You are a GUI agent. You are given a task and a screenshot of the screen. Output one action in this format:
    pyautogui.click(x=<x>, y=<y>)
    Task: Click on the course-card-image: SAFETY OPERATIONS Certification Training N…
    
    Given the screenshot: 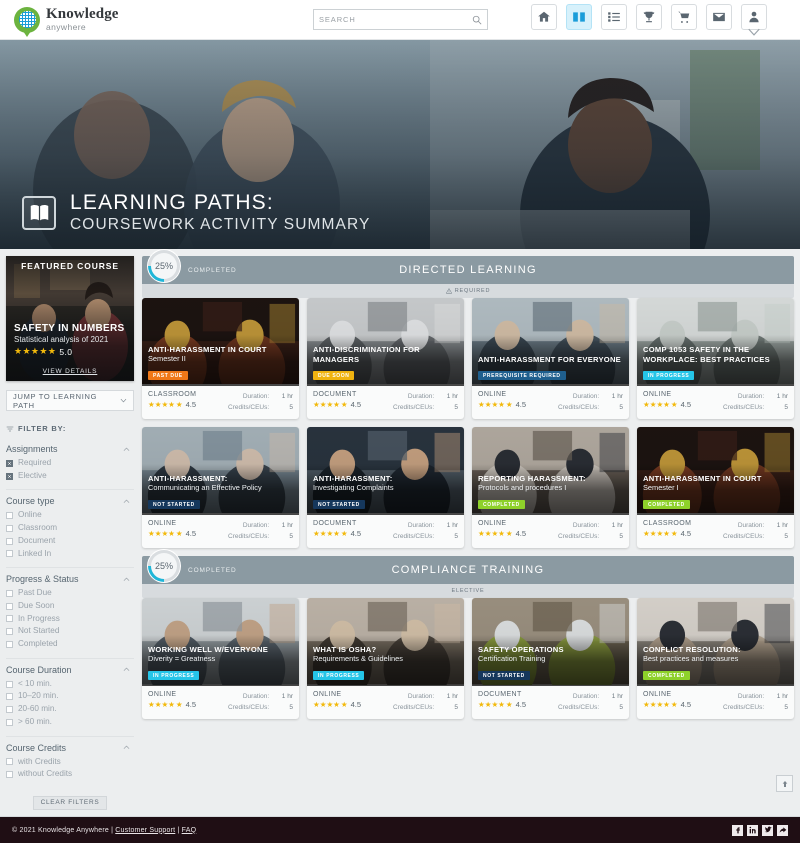 What is the action you would take?
    pyautogui.click(x=550, y=642)
    